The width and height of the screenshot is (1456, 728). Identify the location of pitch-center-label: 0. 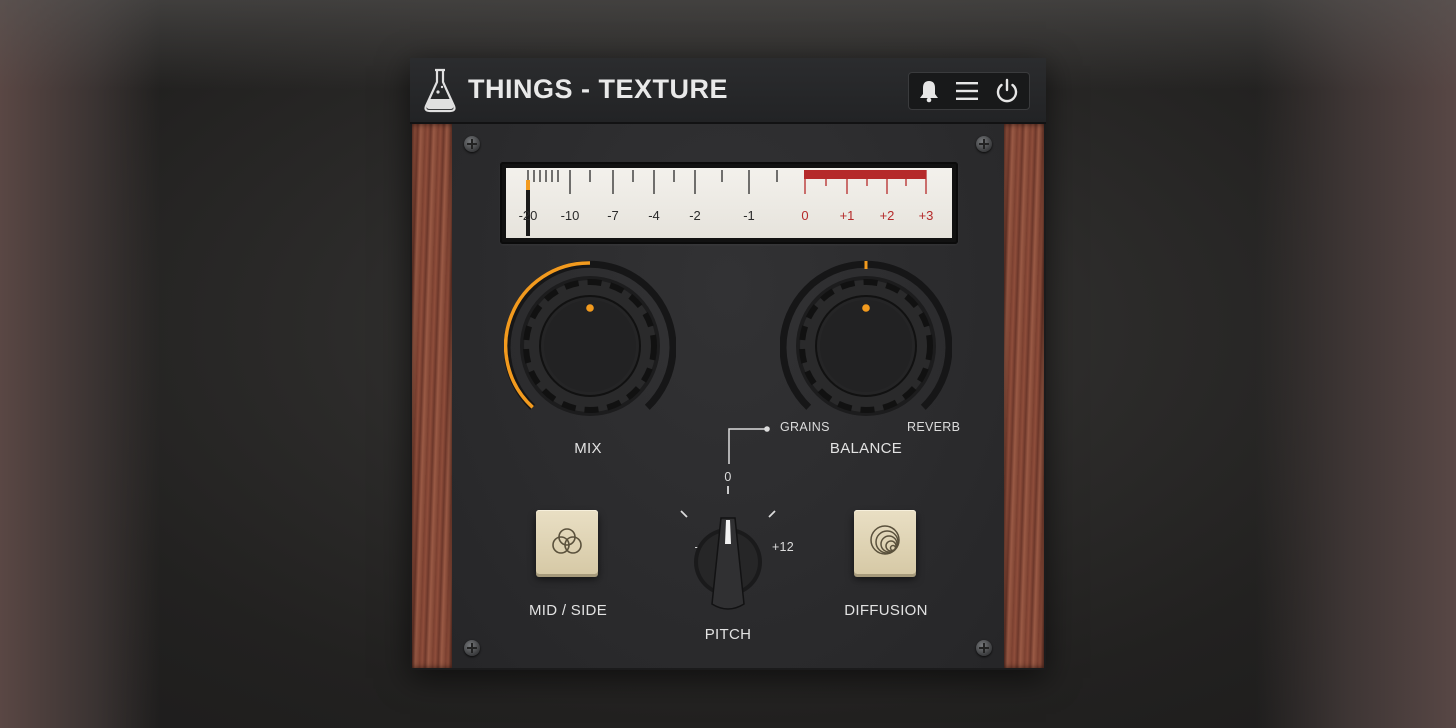
(728, 477).